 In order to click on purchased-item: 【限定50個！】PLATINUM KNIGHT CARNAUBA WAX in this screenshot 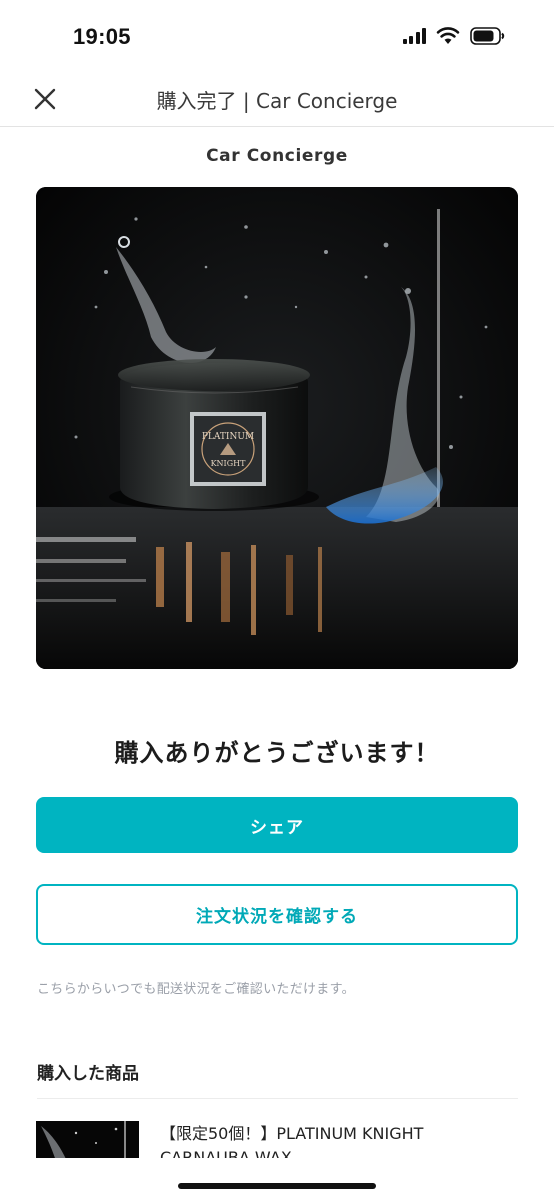, I will do `click(277, 1140)`.